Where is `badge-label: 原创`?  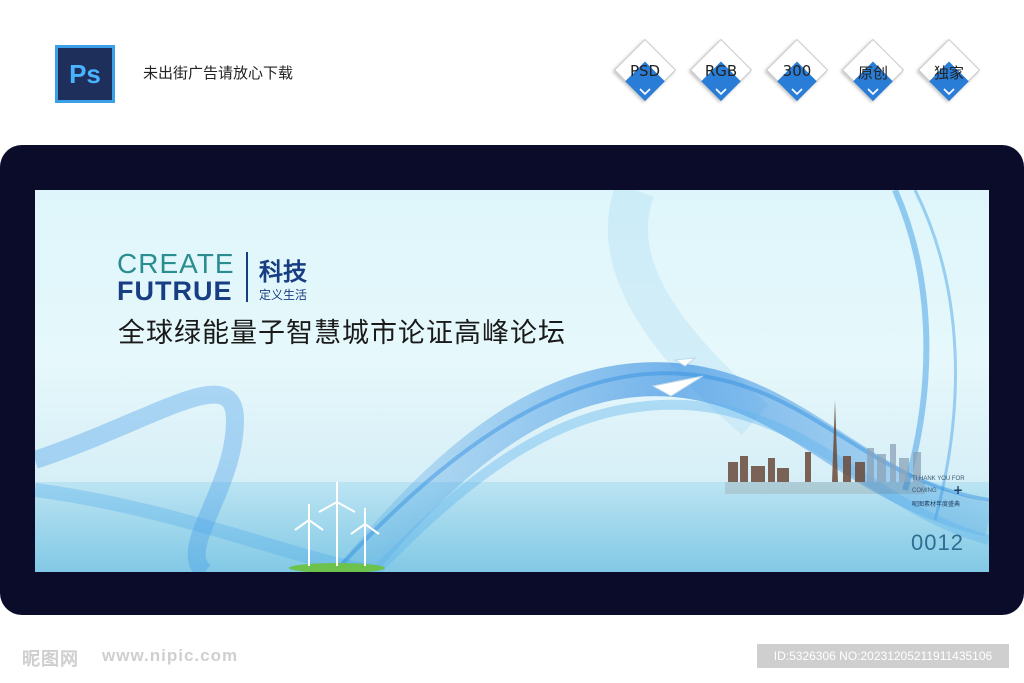 badge-label: 原创 is located at coordinates (872, 73).